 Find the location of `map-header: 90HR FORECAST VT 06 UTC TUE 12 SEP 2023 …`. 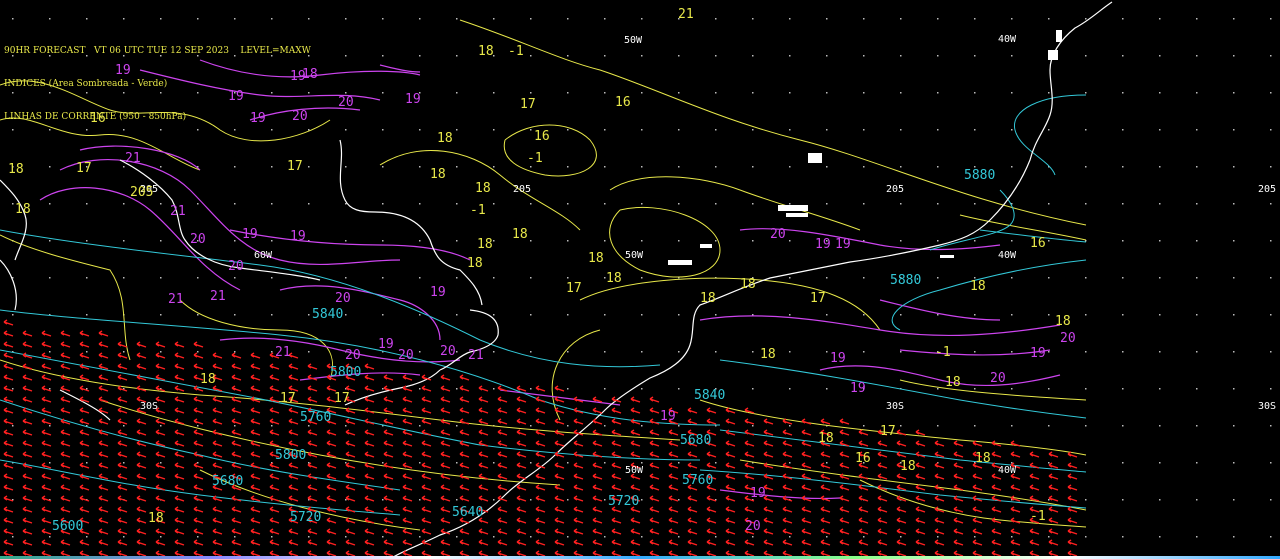

map-header: 90HR FORECAST VT 06 UTC TUE 12 SEP 2023 … is located at coordinates (157, 79).